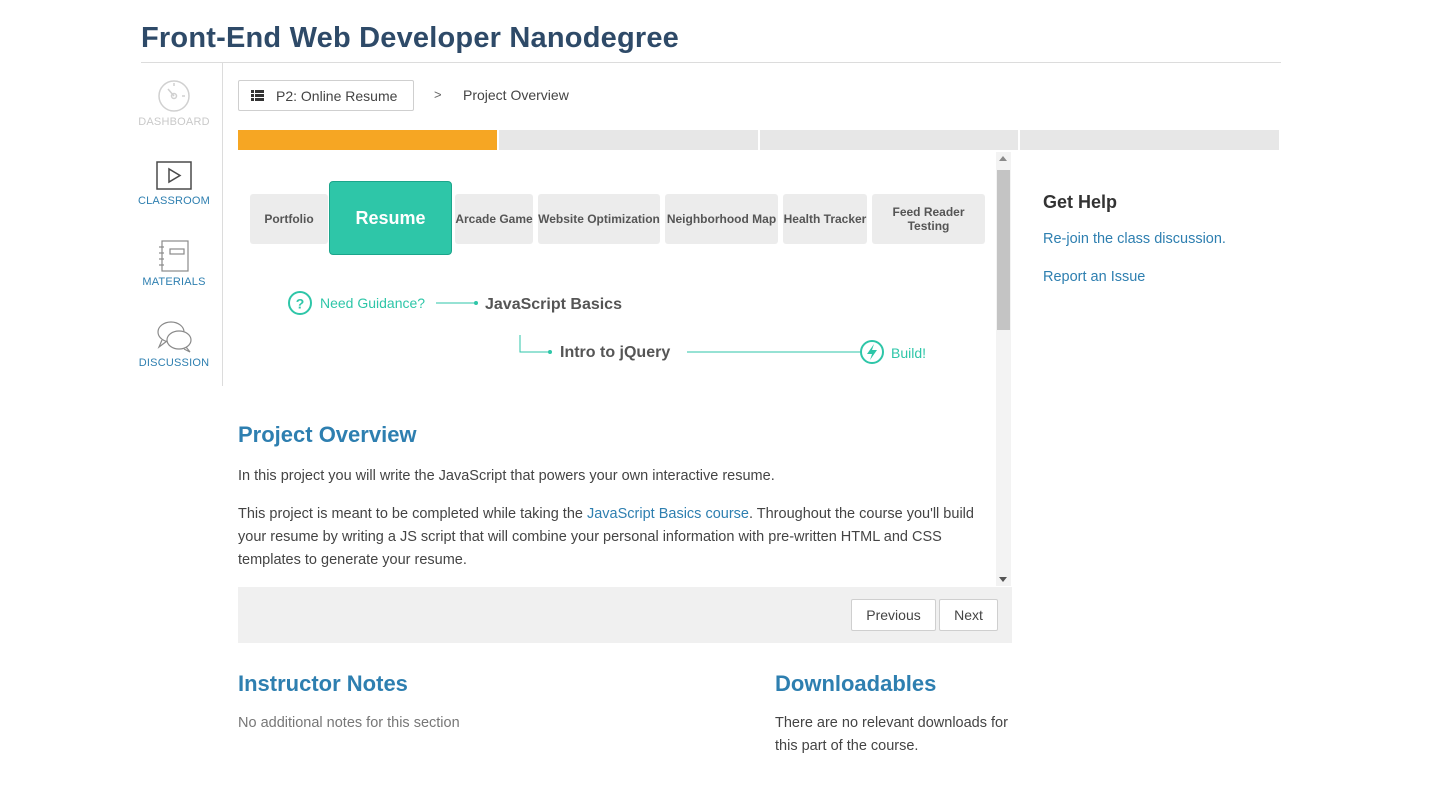  I want to click on project-tab-health-tracker: Health Tracker, so click(825, 219).